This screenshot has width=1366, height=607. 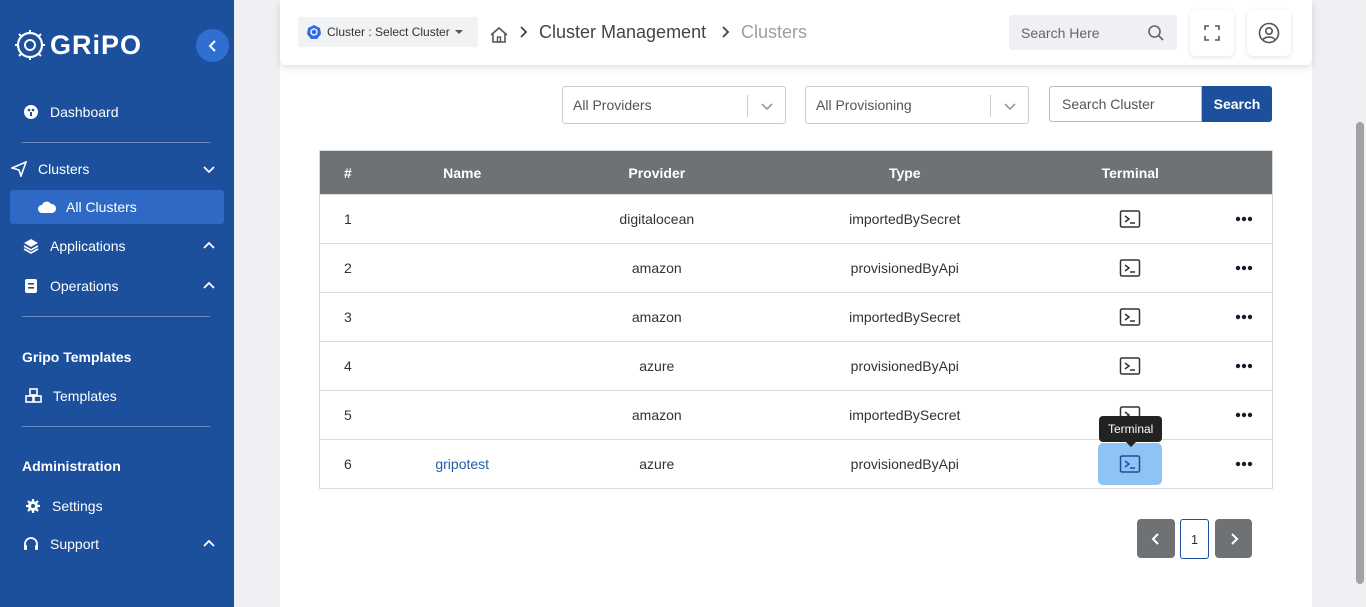 I want to click on brand-logo: GRiPO, so click(x=78, y=45).